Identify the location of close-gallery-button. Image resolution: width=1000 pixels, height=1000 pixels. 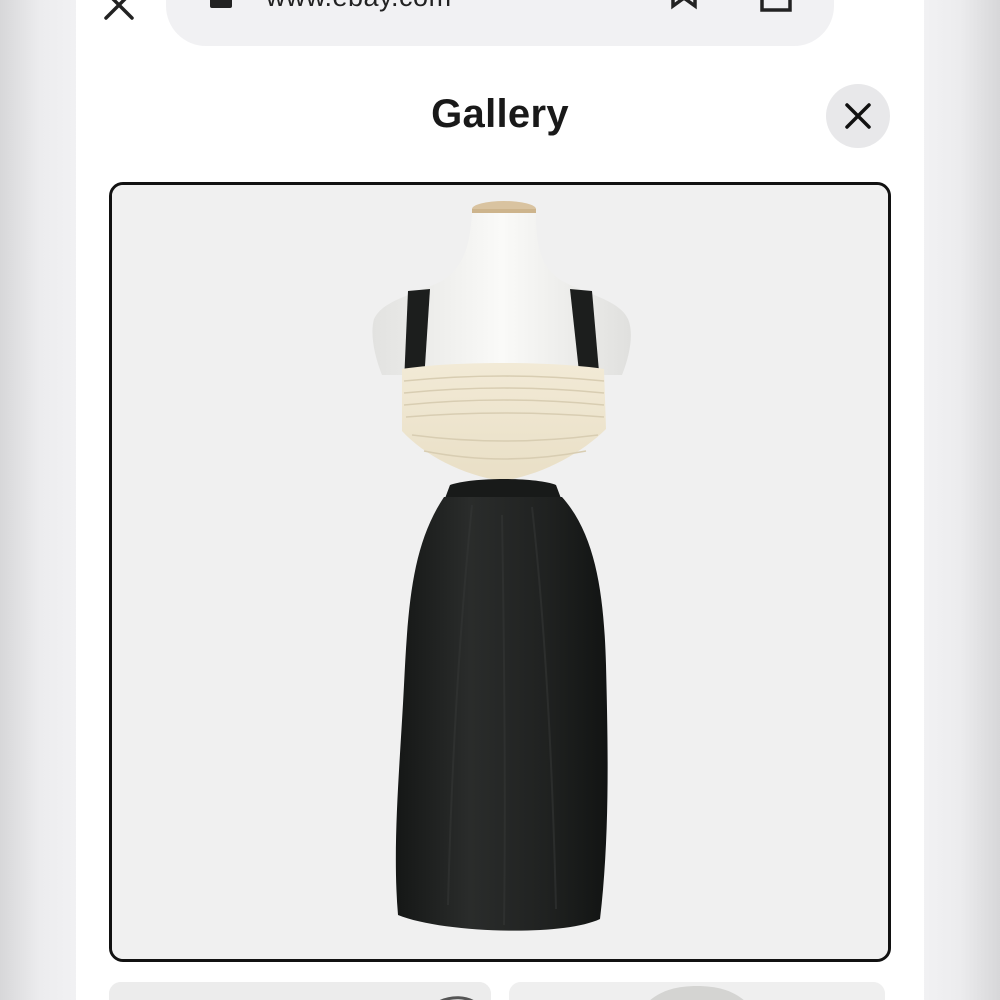
(858, 116).